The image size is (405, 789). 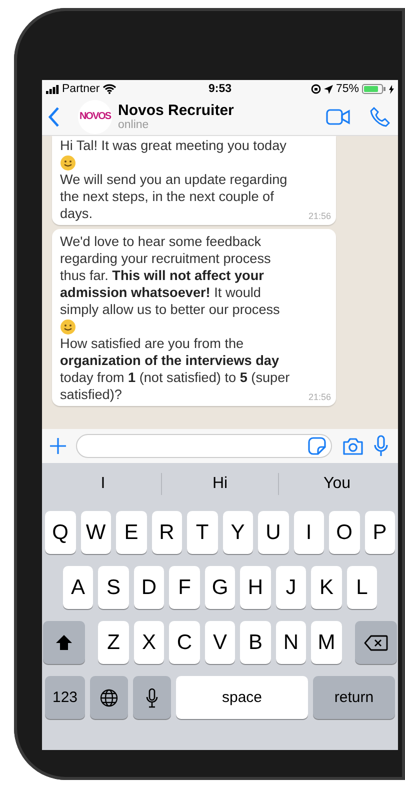 What do you see at coordinates (174, 196) in the screenshot?
I see `message-text: We will send you an update regarding the next steps, in the next couple of days.` at bounding box center [174, 196].